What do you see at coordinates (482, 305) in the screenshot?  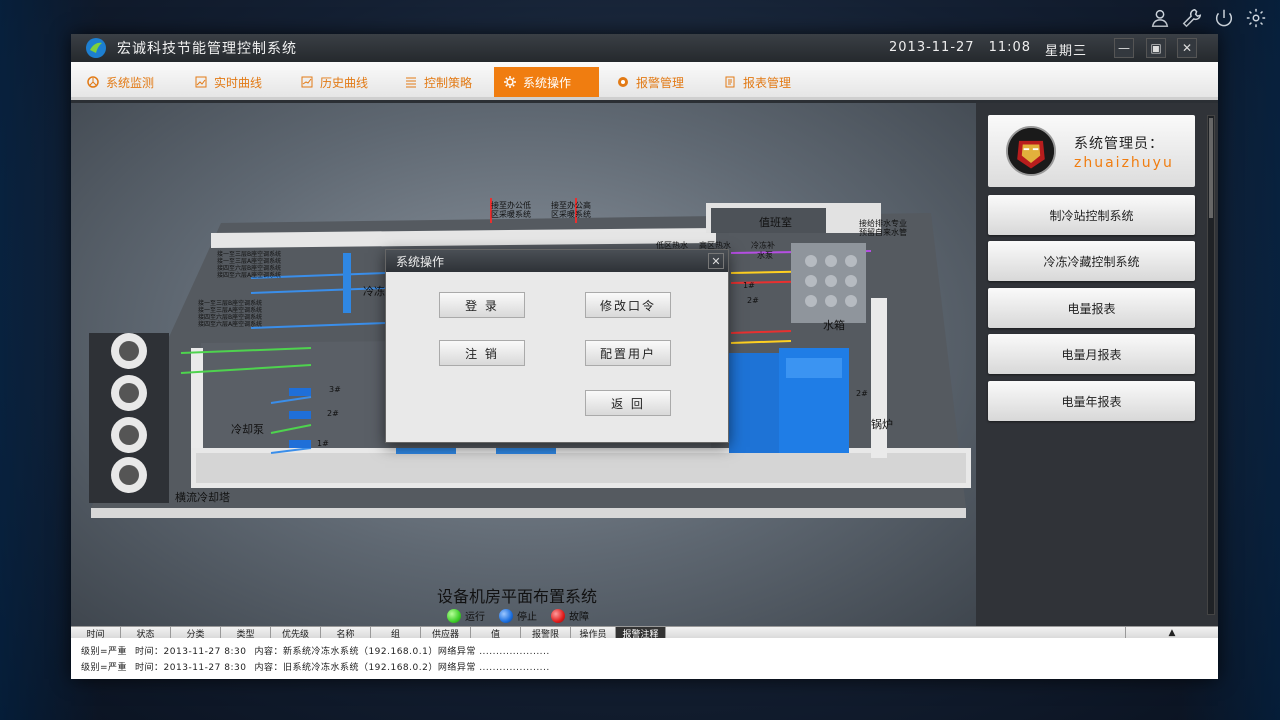 I see `login-button: 登 录` at bounding box center [482, 305].